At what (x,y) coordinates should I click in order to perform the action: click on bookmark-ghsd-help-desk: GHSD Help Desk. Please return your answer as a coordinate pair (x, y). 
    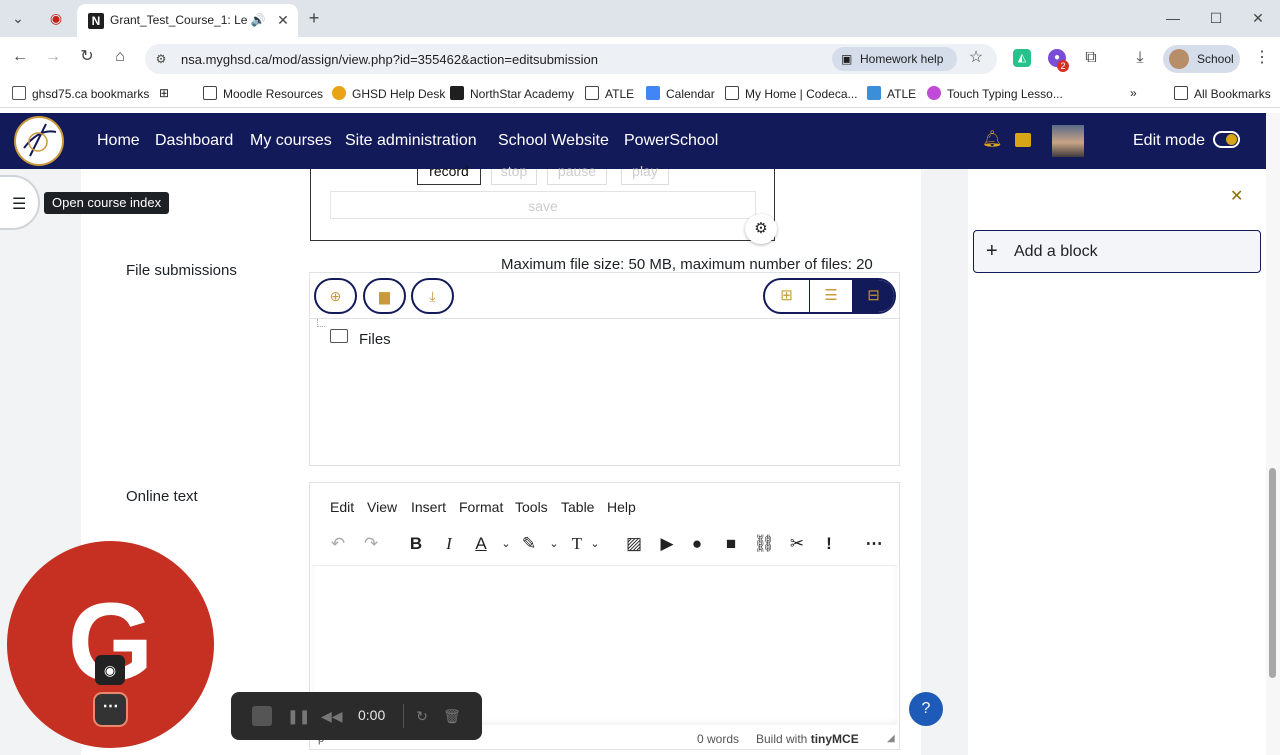
    Looking at the image, I should click on (388, 93).